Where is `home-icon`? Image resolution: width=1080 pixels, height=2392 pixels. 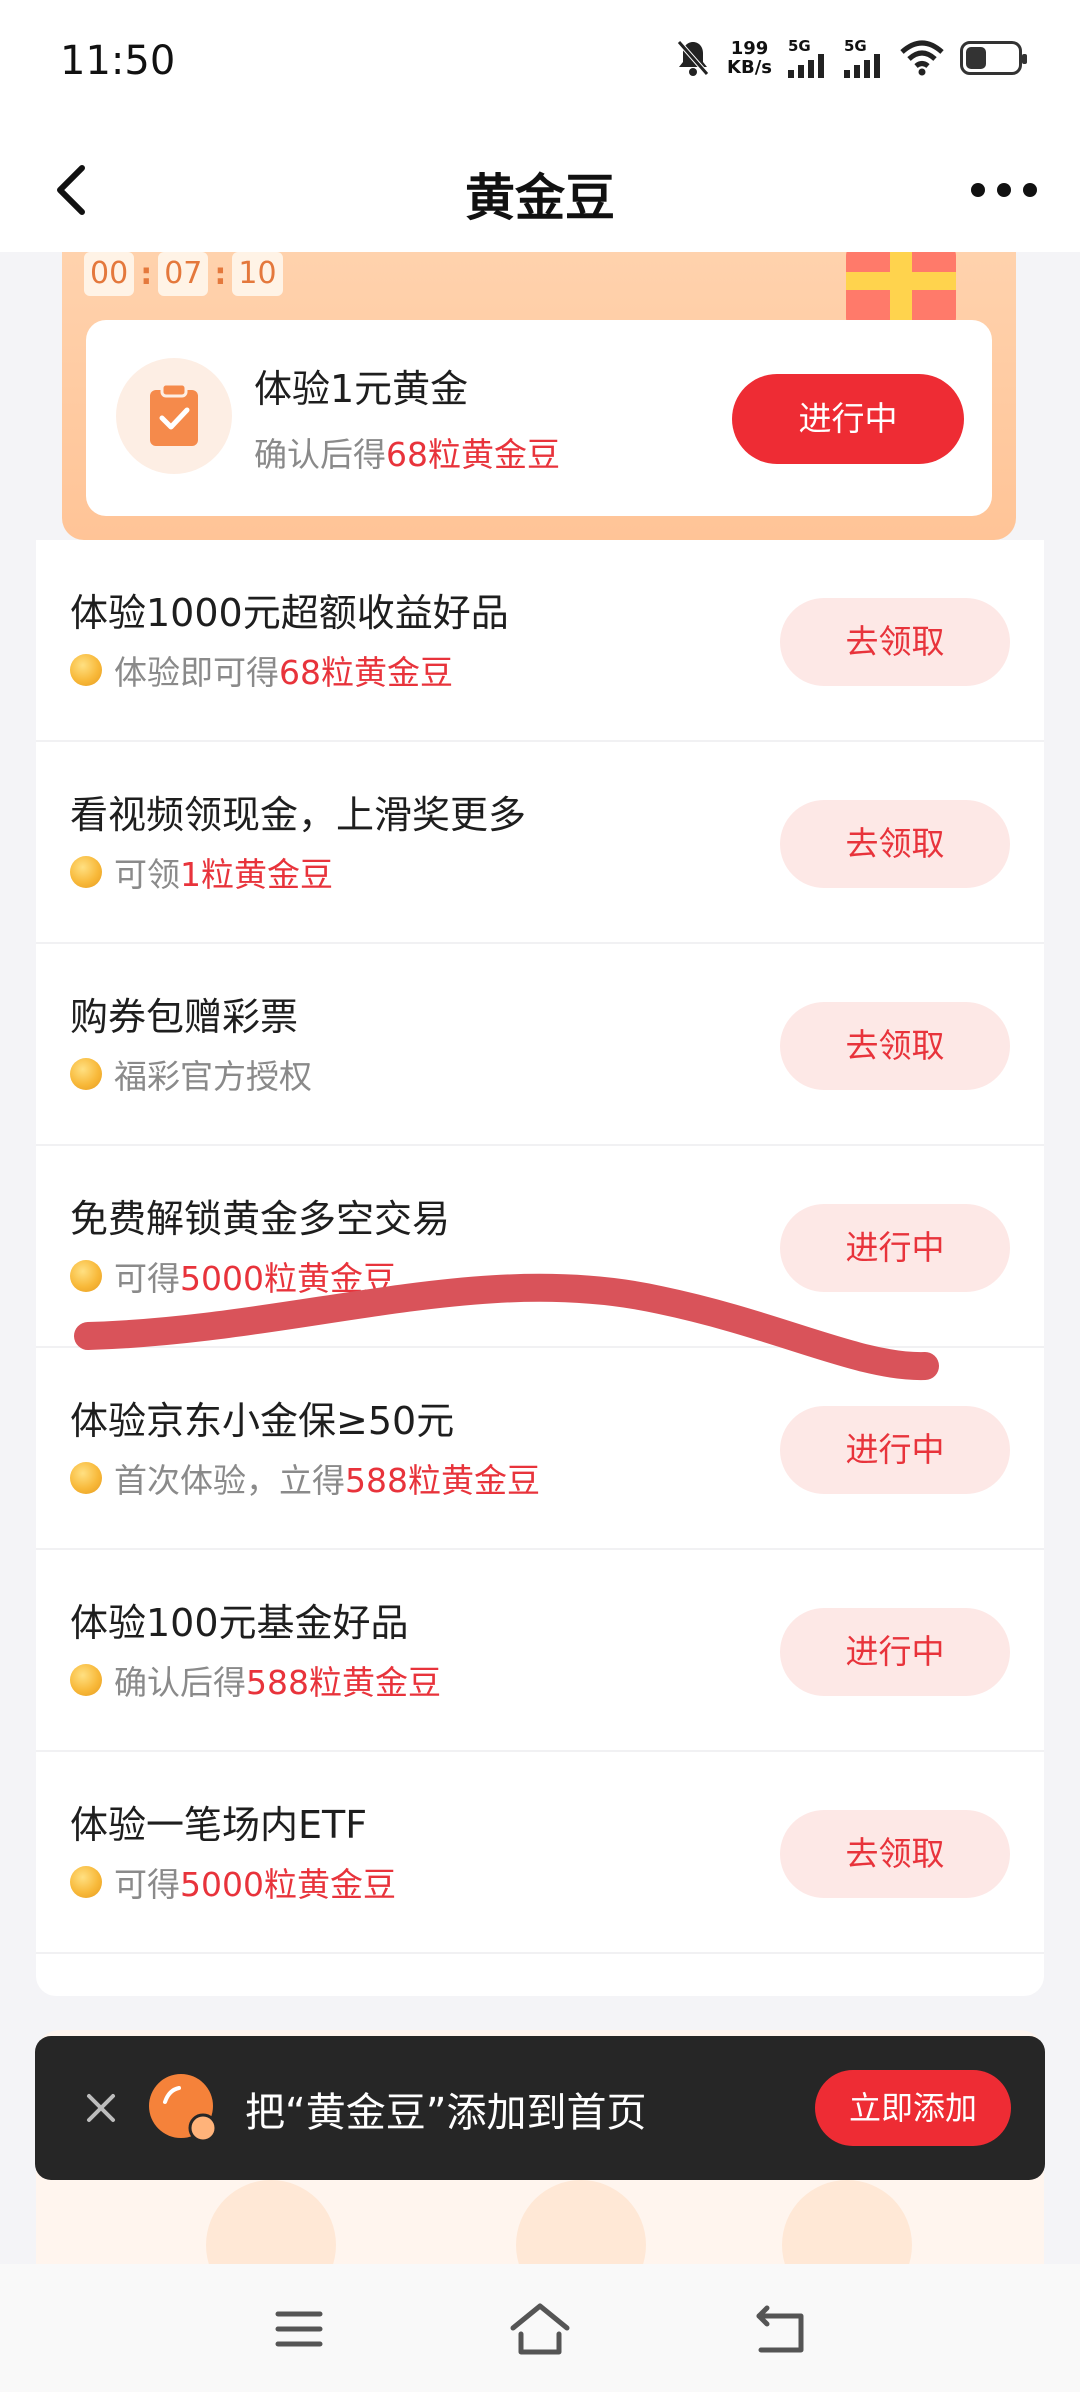 home-icon is located at coordinates (540, 2329).